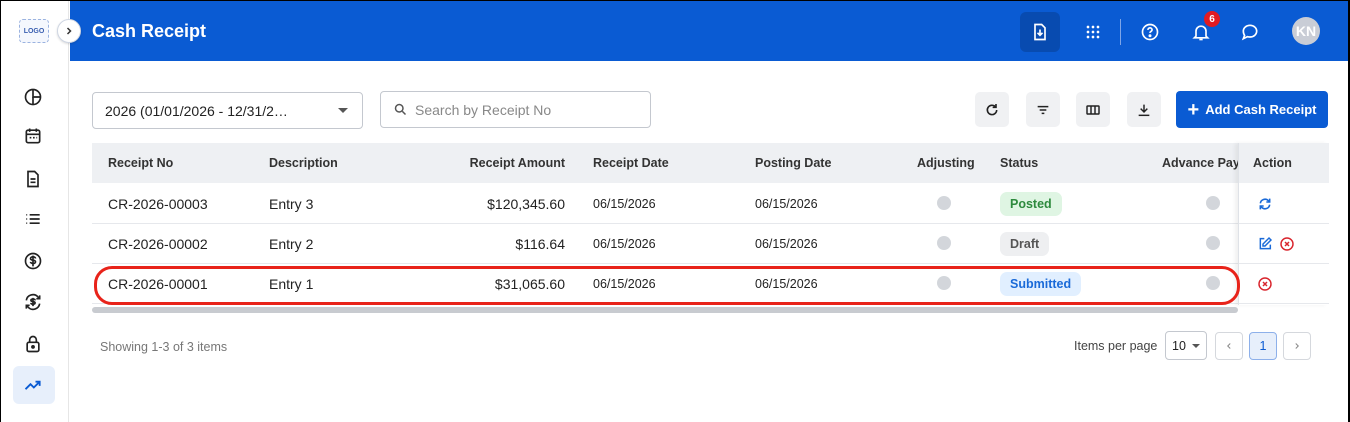  What do you see at coordinates (1272, 163) in the screenshot?
I see `column-header: Action` at bounding box center [1272, 163].